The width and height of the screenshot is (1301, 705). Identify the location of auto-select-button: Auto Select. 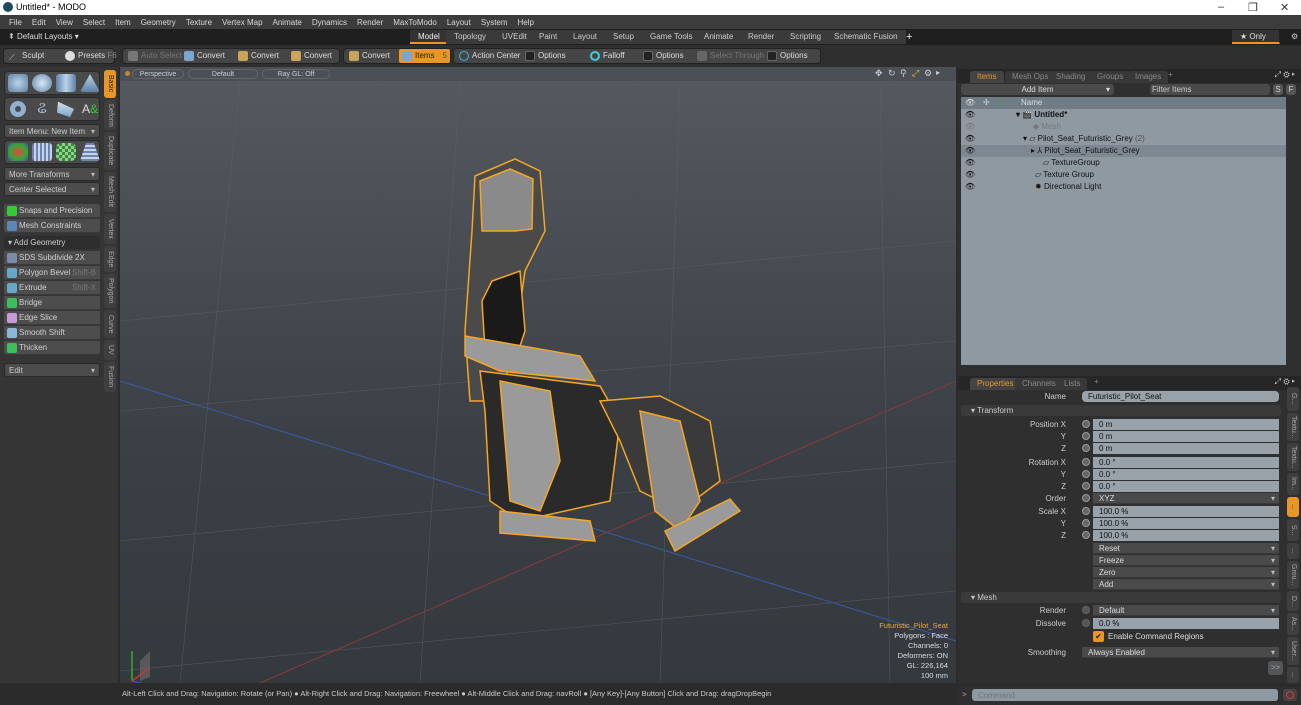
(153, 56).